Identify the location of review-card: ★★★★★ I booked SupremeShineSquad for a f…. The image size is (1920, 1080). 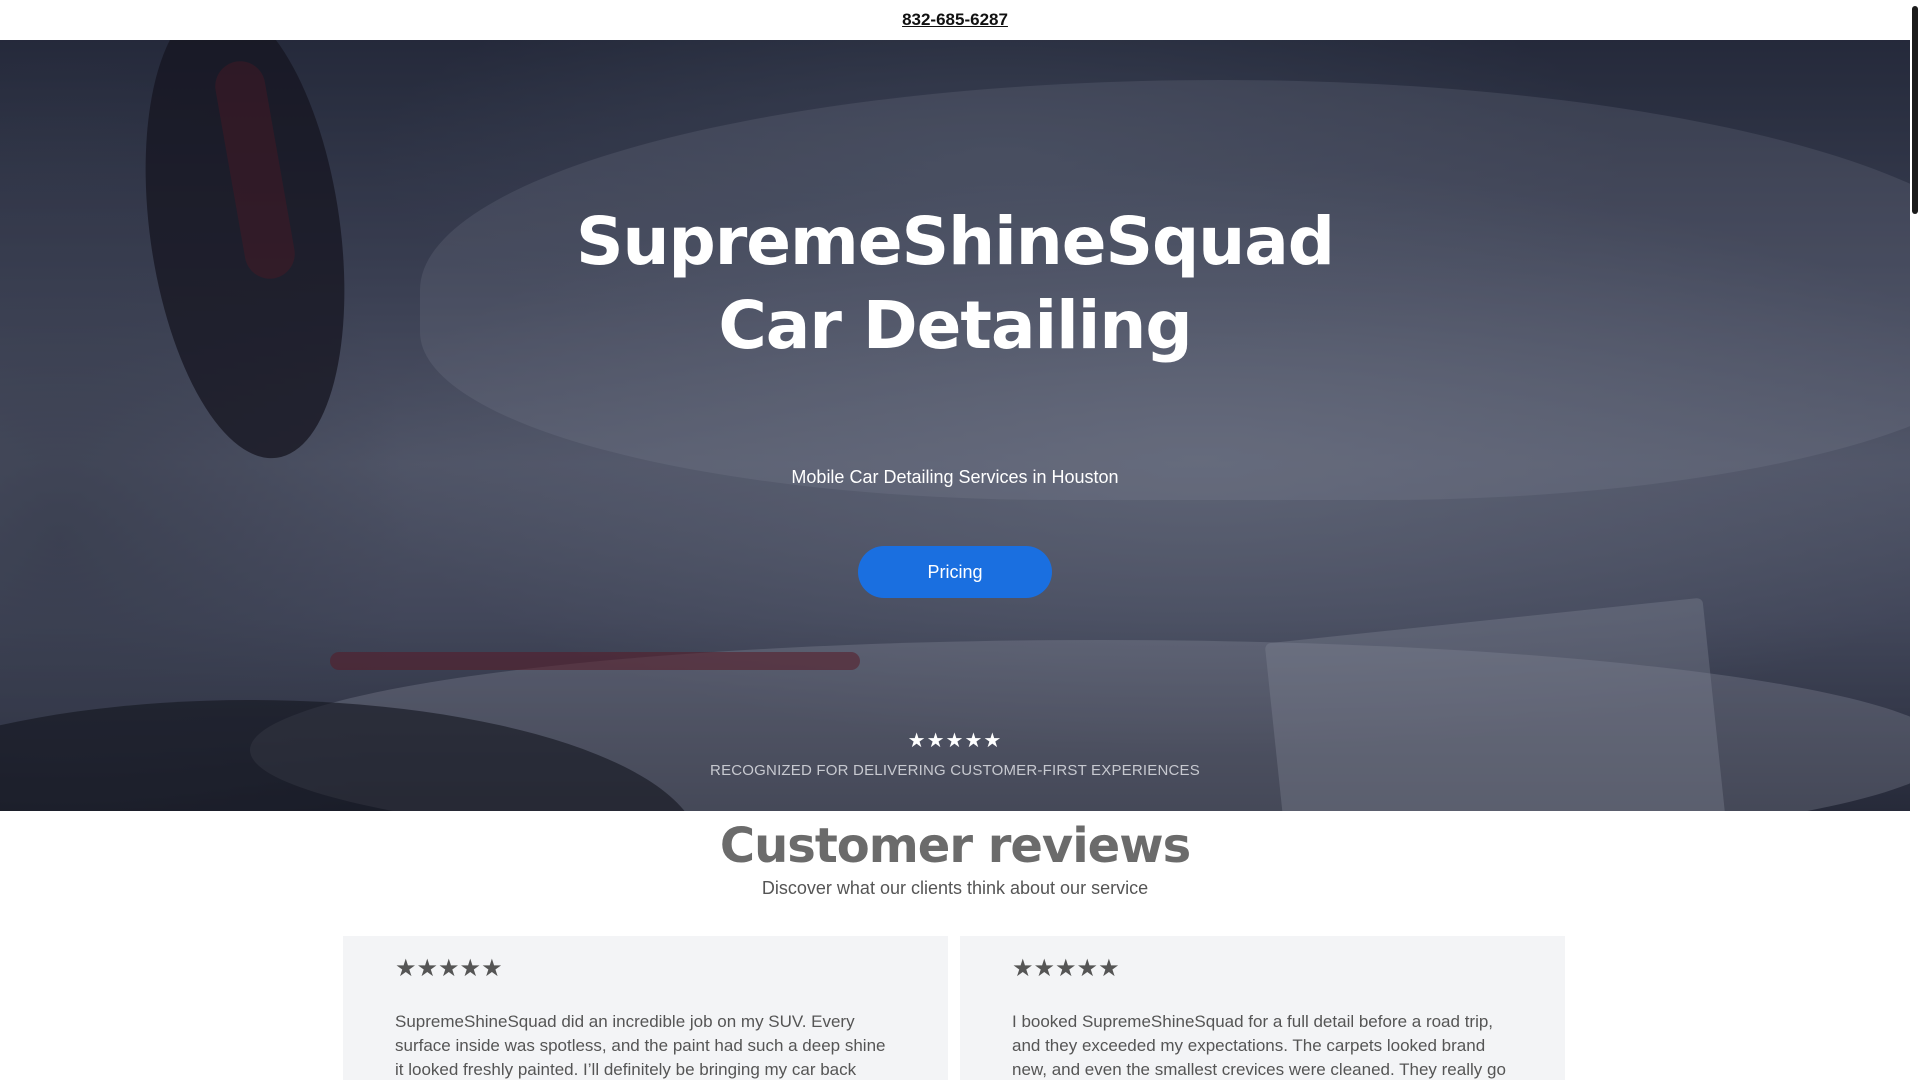
(1262, 1008).